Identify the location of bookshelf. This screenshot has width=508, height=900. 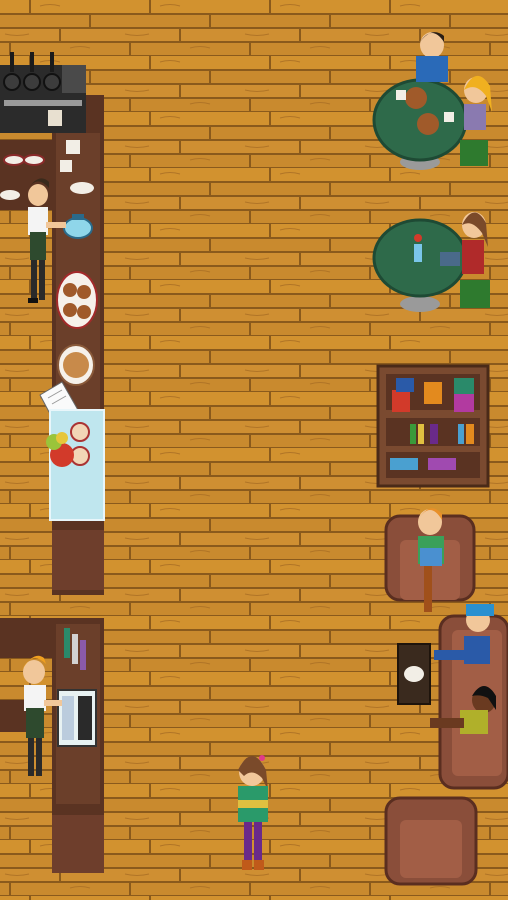
(433, 426).